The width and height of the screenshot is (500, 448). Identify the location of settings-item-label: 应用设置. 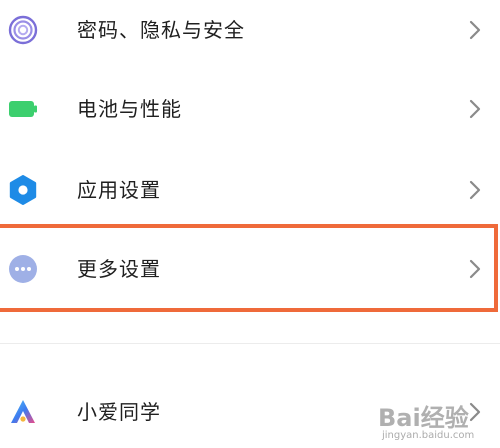
(119, 190).